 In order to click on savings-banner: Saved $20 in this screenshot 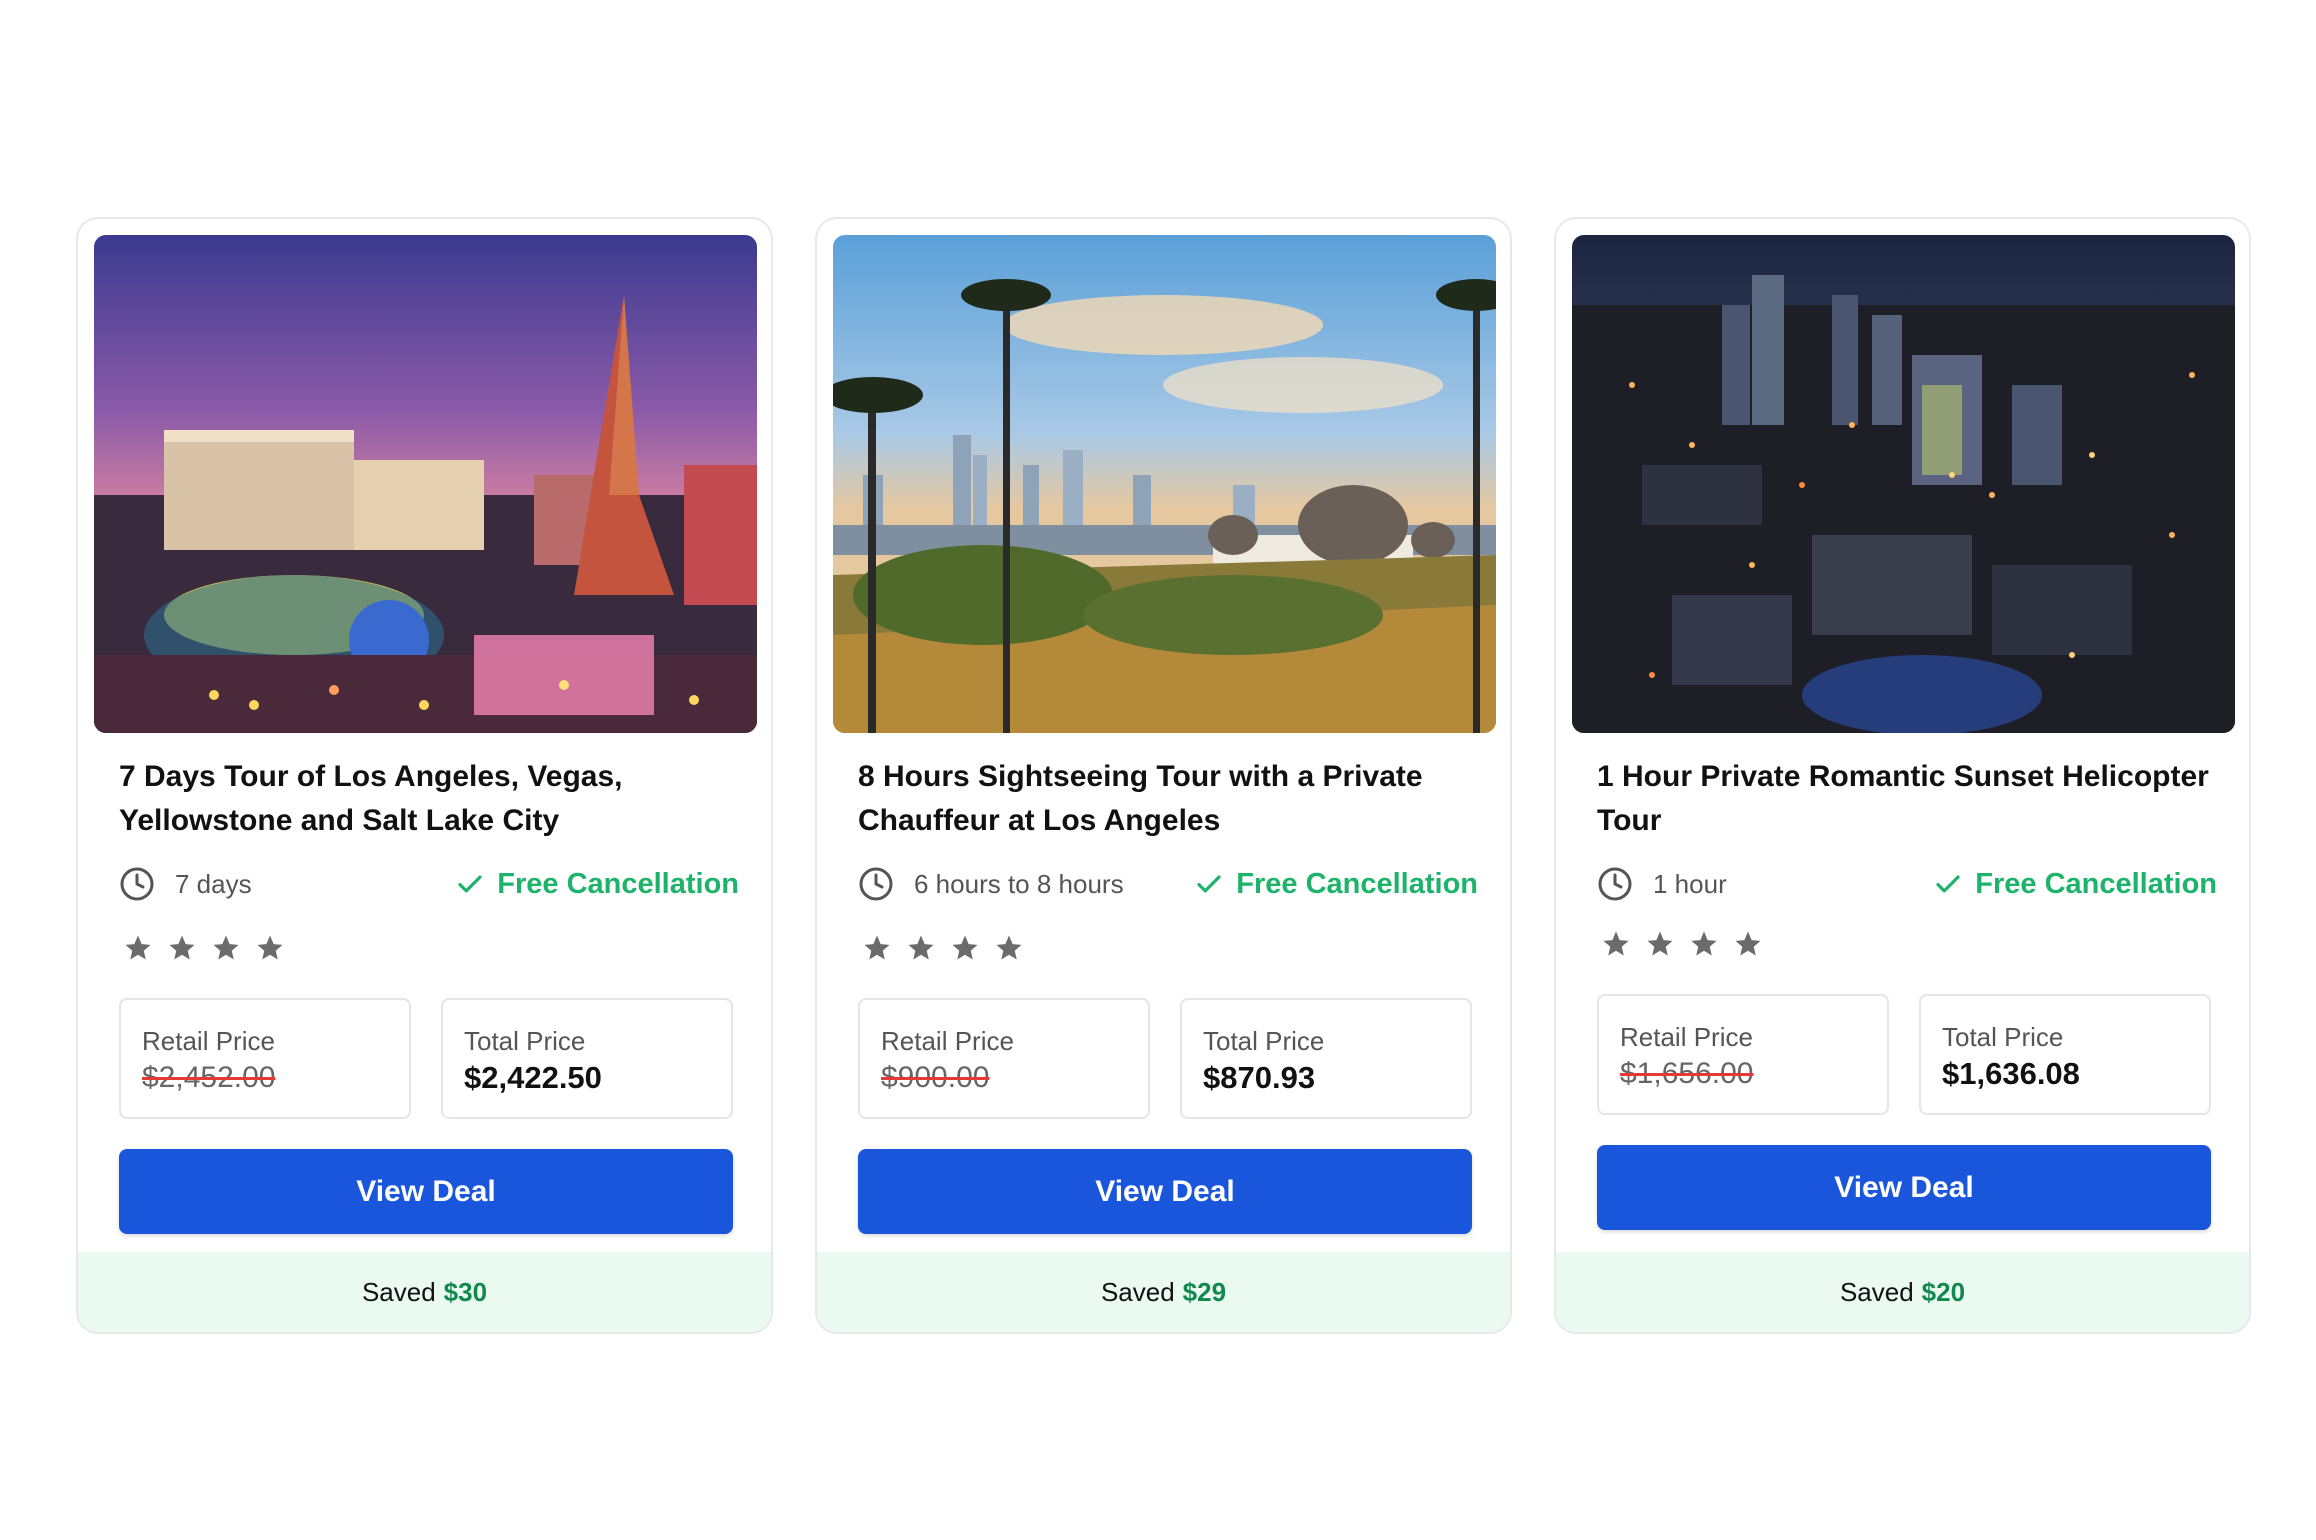, I will do `click(1902, 1292)`.